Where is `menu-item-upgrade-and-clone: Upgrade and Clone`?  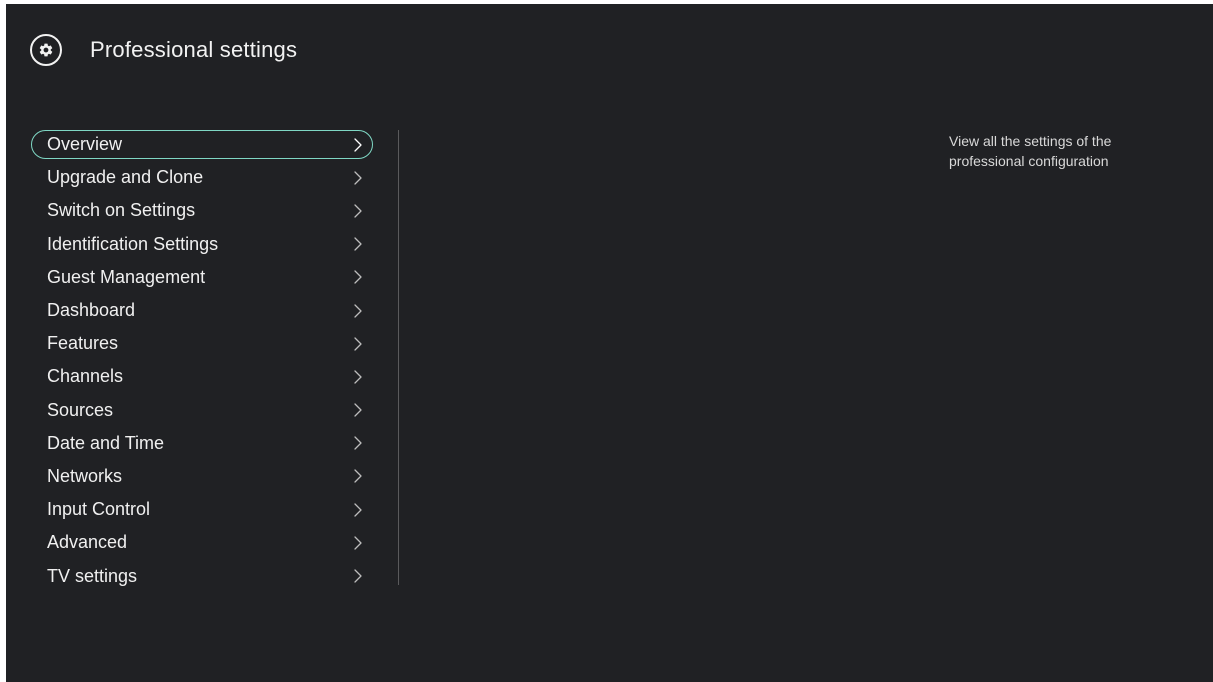 menu-item-upgrade-and-clone: Upgrade and Clone is located at coordinates (202, 177).